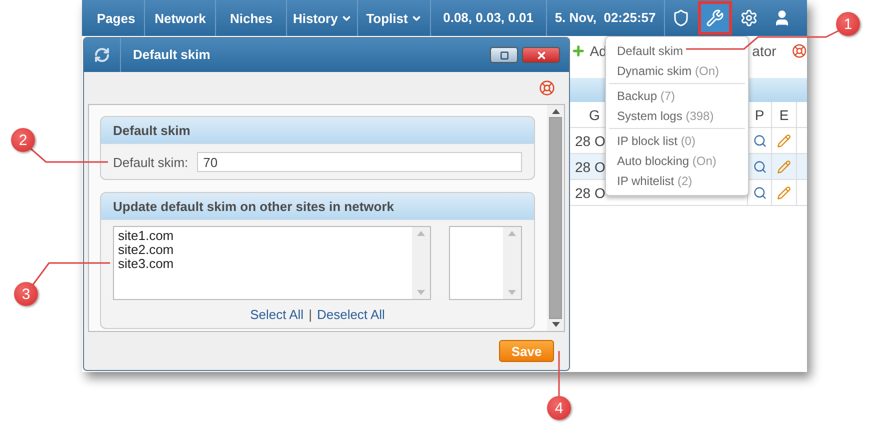  I want to click on step-marker: 2, so click(23, 140).